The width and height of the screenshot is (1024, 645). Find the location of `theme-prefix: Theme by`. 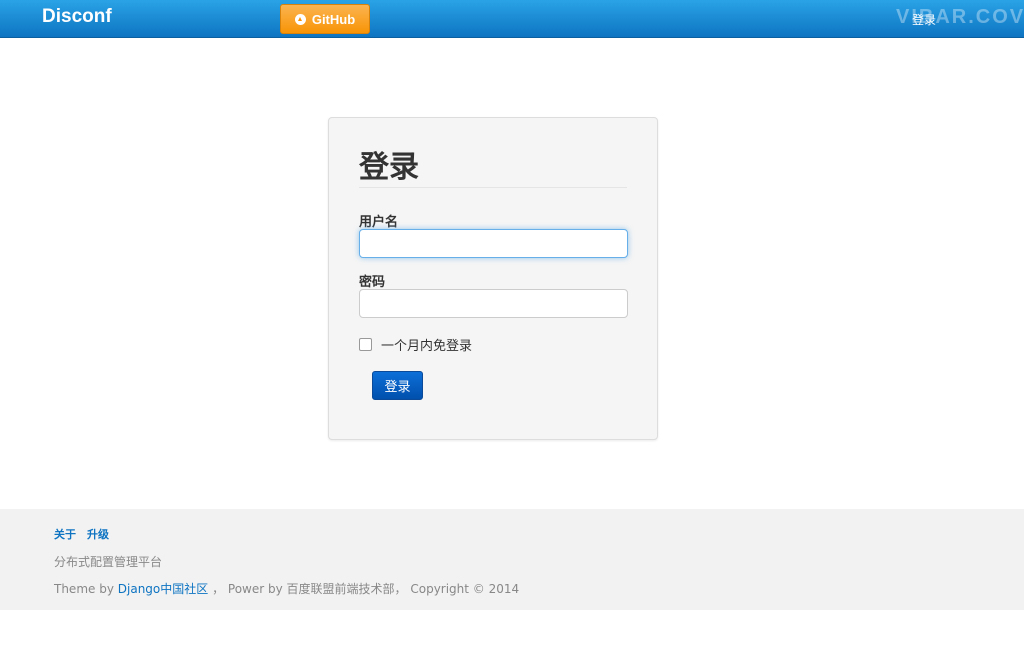

theme-prefix: Theme by is located at coordinates (84, 589).